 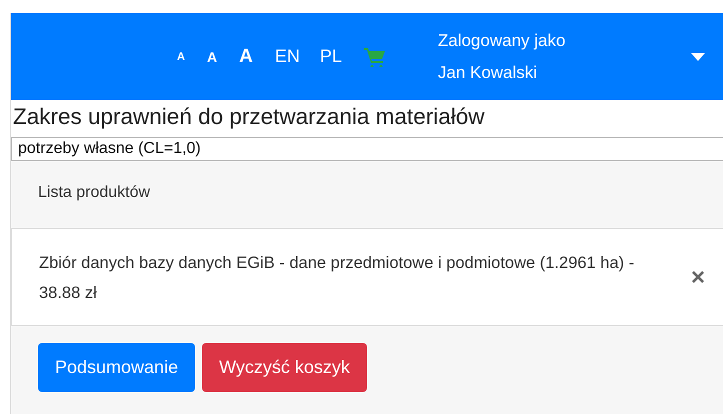 I want to click on remove-button: ×, so click(x=697, y=278).